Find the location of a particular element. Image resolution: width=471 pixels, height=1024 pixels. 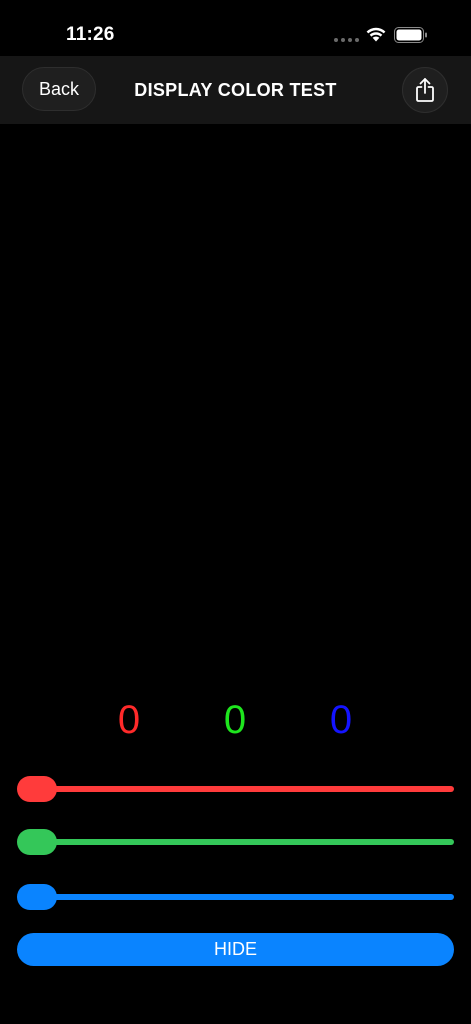

navigation-bar: Back DISPLAY COLOR TEST is located at coordinates (235, 90).